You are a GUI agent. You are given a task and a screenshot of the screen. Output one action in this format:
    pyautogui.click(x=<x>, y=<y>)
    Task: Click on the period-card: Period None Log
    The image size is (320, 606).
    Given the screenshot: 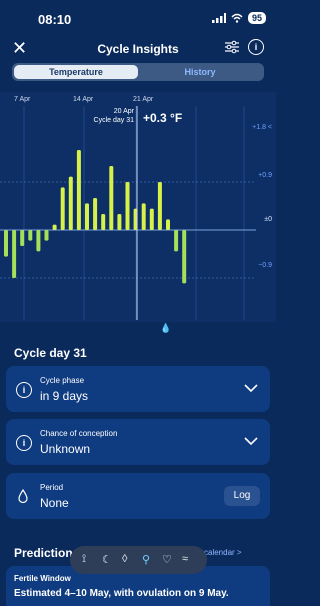 What is the action you would take?
    pyautogui.click(x=138, y=496)
    